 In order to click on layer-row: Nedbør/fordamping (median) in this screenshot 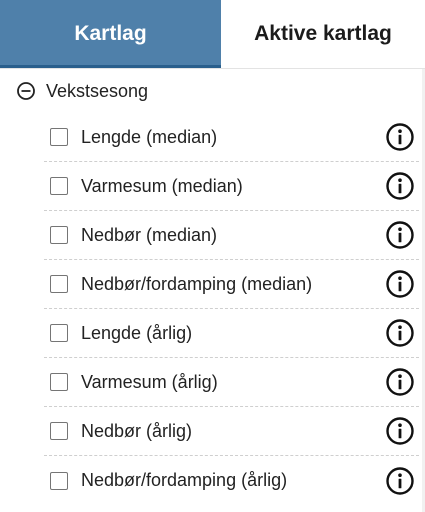, I will do `click(231, 284)`.